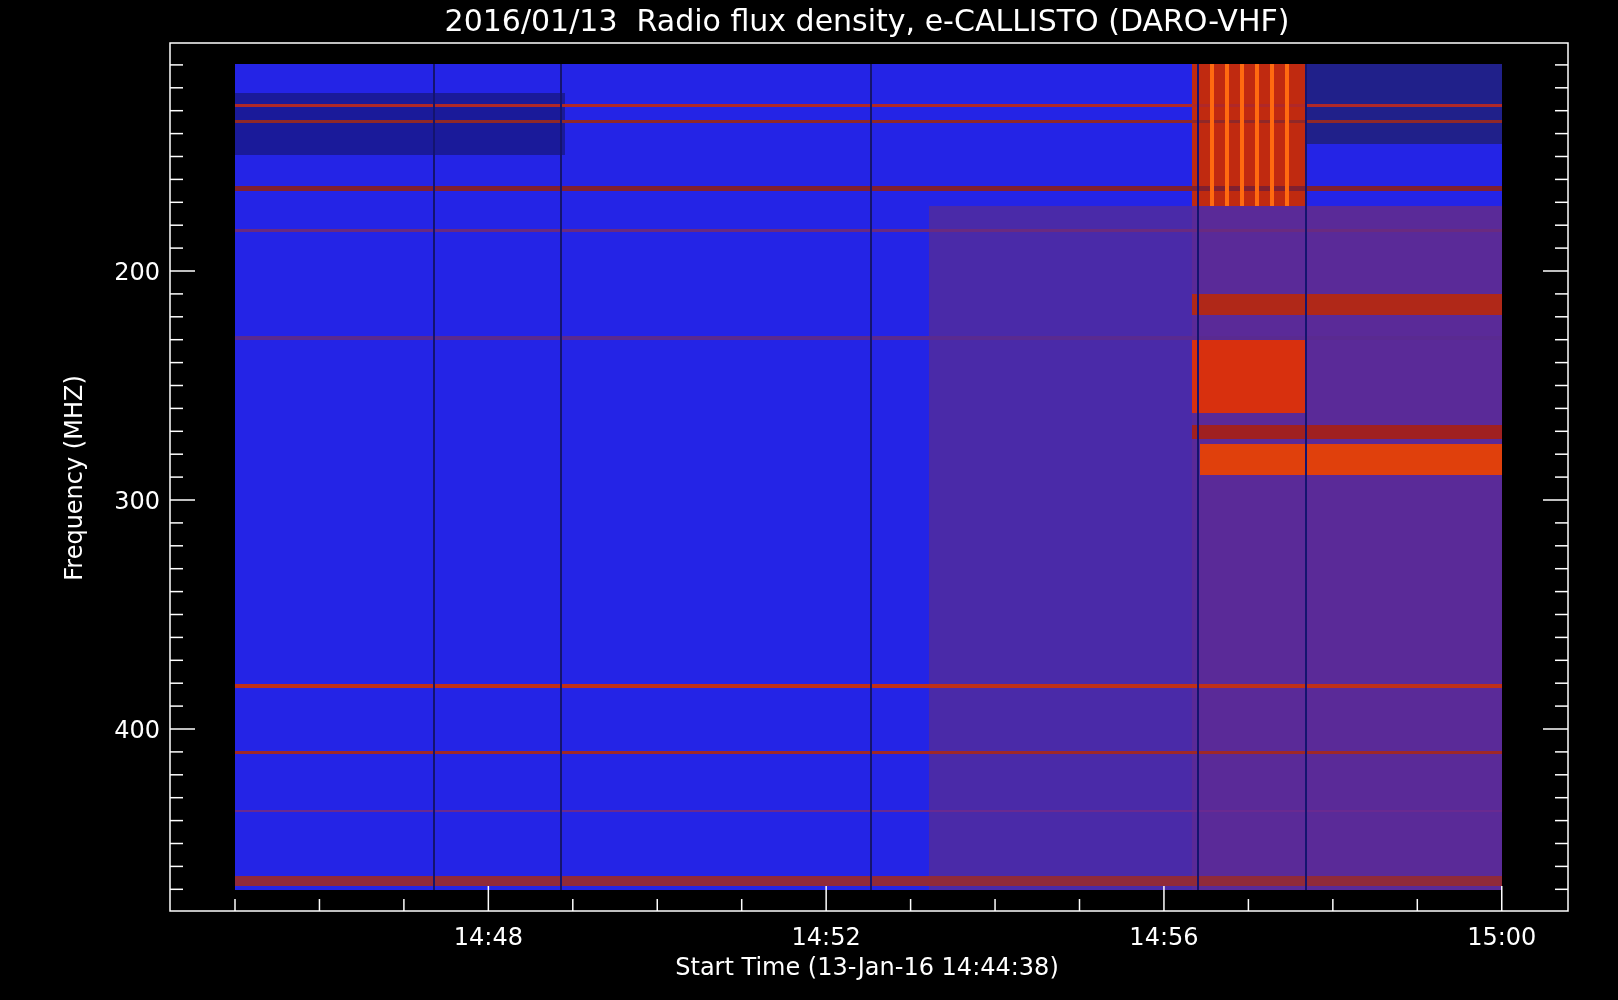  I want to click on y-axis-label: Frequency (MHZ), so click(74, 478).